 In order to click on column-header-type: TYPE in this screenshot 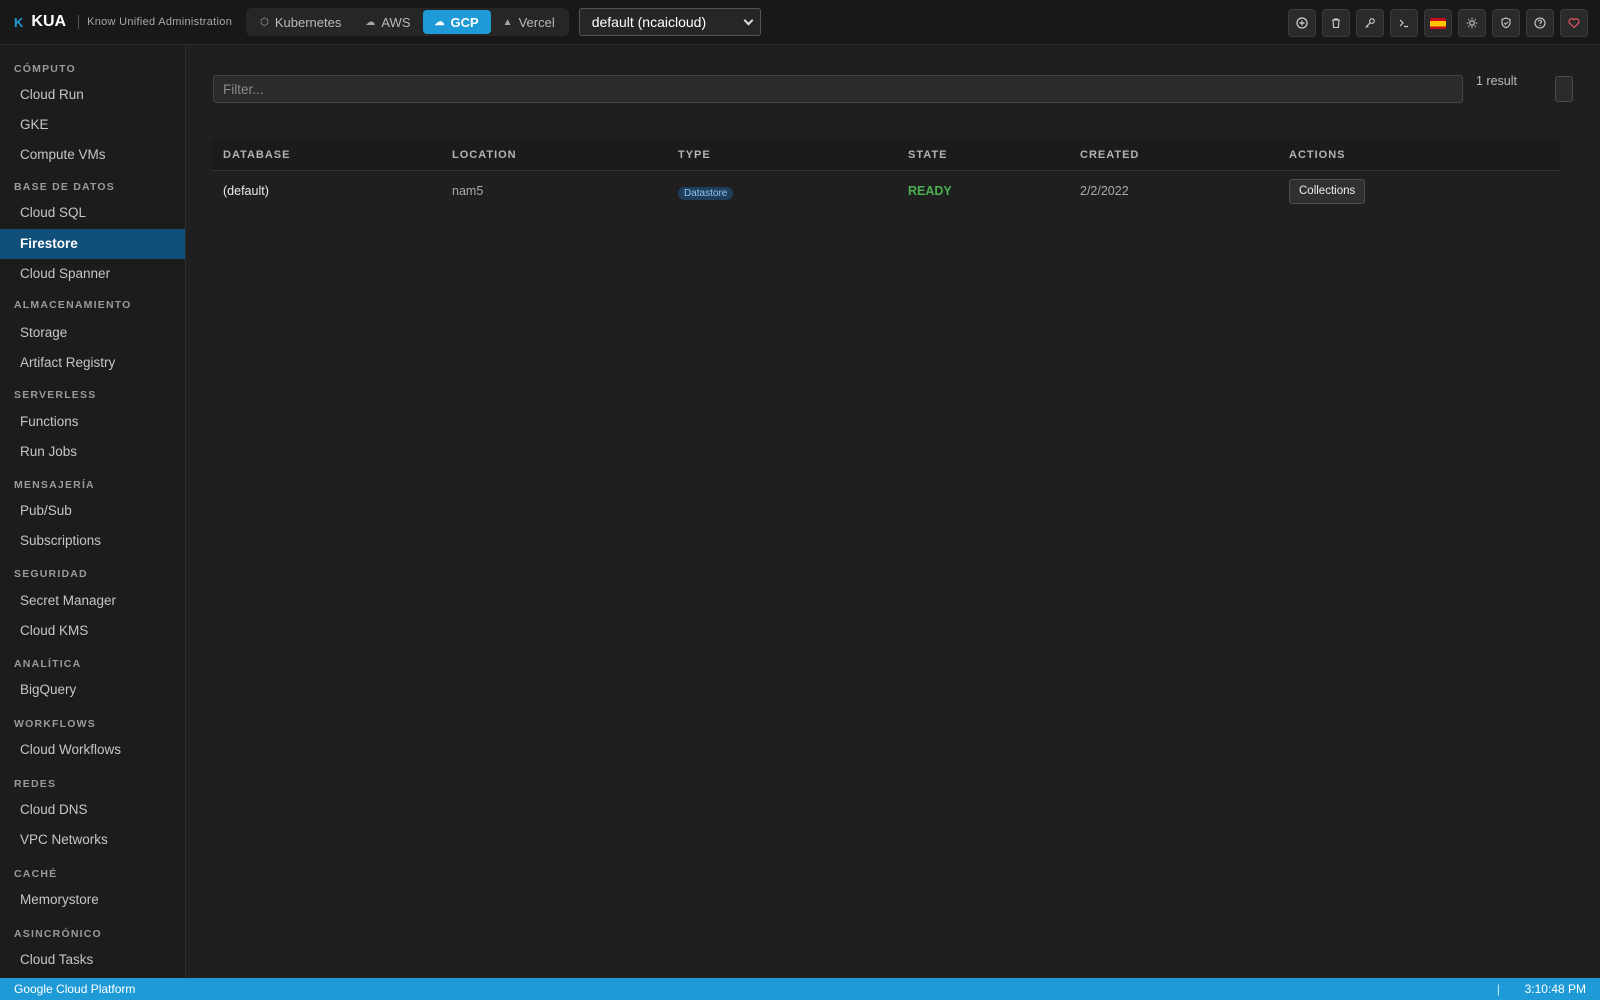, I will do `click(694, 155)`.